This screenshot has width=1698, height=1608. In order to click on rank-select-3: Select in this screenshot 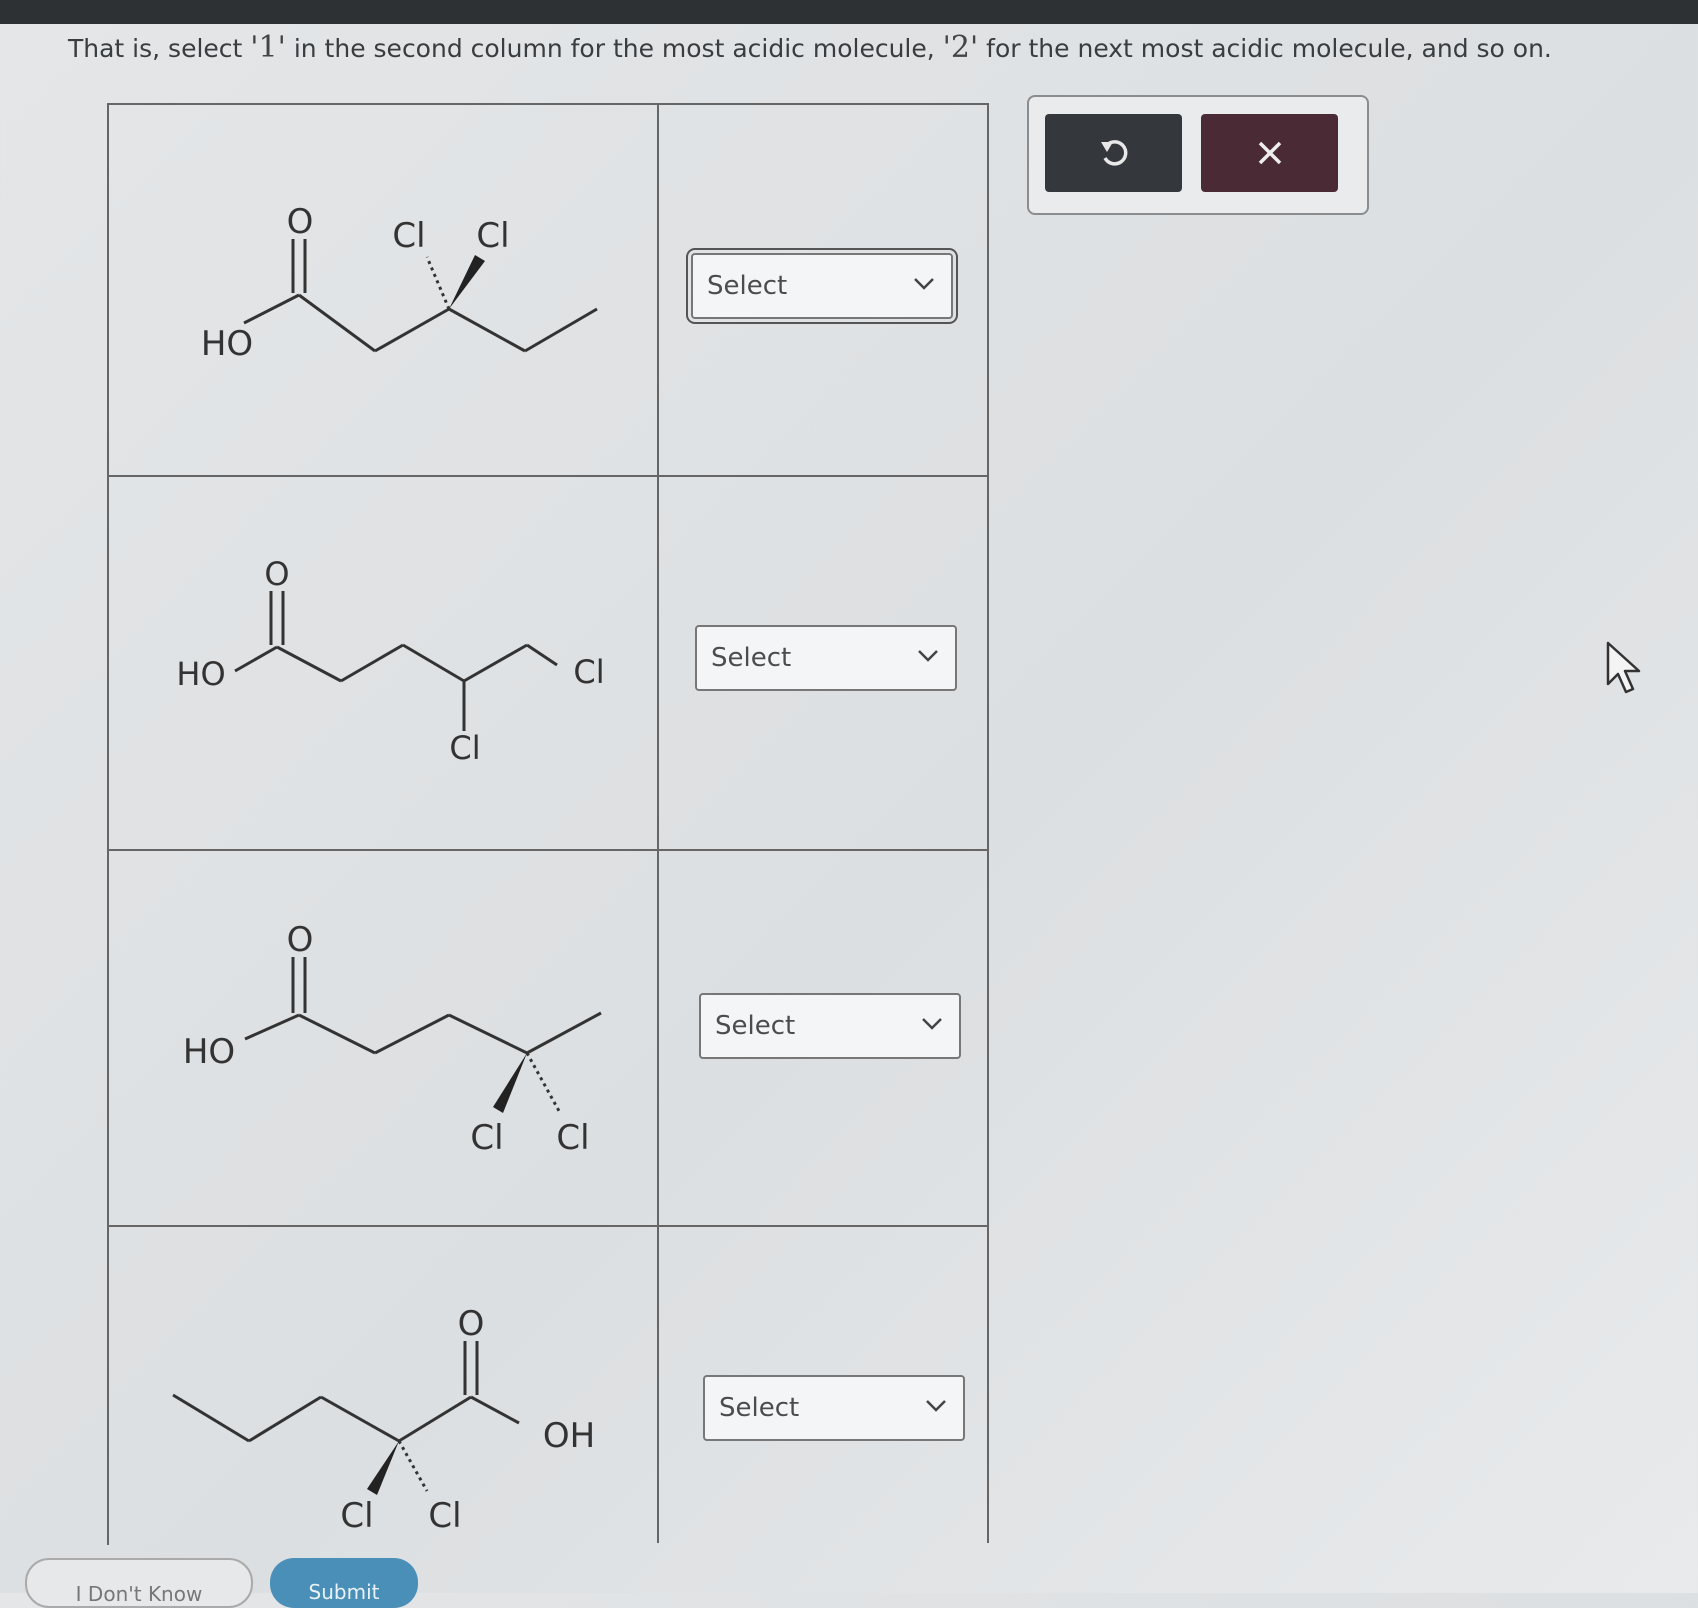, I will do `click(830, 1026)`.